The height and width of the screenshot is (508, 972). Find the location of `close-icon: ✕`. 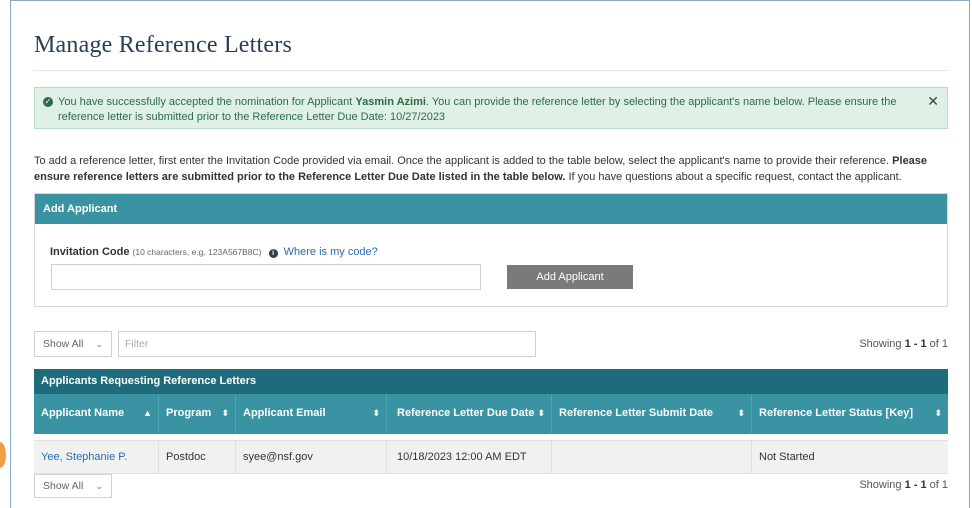

close-icon: ✕ is located at coordinates (933, 101).